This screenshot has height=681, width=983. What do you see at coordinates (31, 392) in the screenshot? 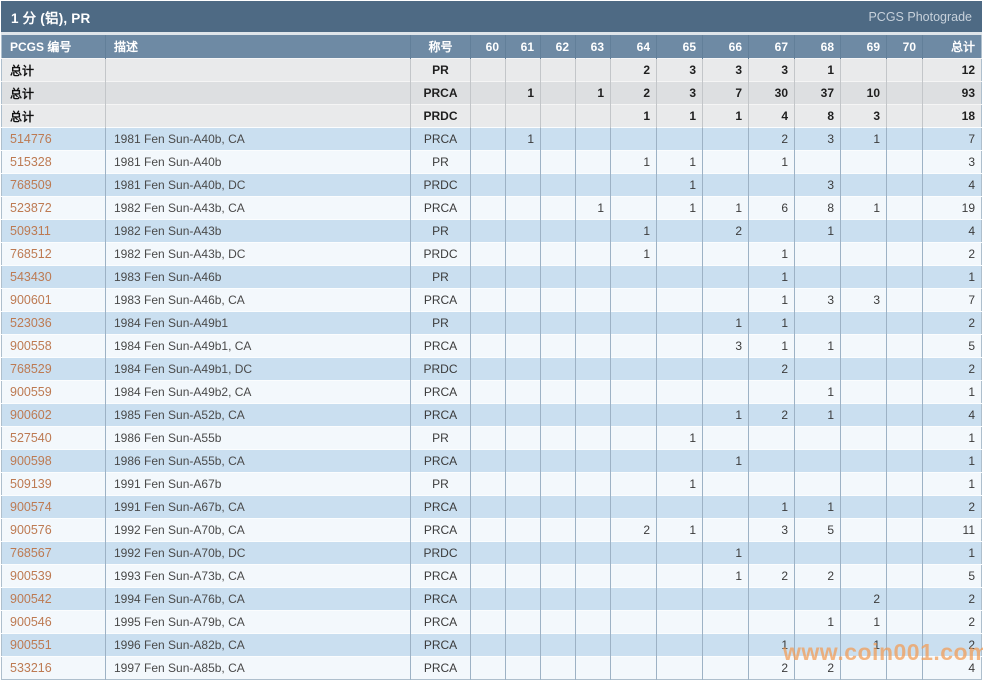
I see `pcgs-number-link: 900559` at bounding box center [31, 392].